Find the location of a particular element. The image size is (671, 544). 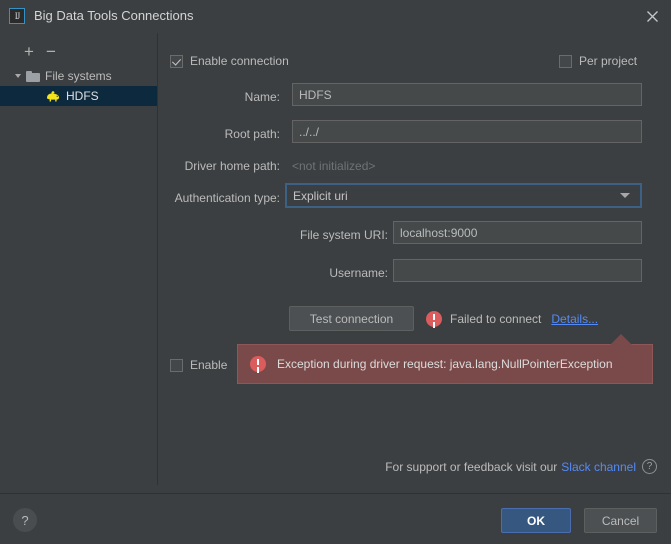

test-connection-button: Test connection is located at coordinates (351, 318).